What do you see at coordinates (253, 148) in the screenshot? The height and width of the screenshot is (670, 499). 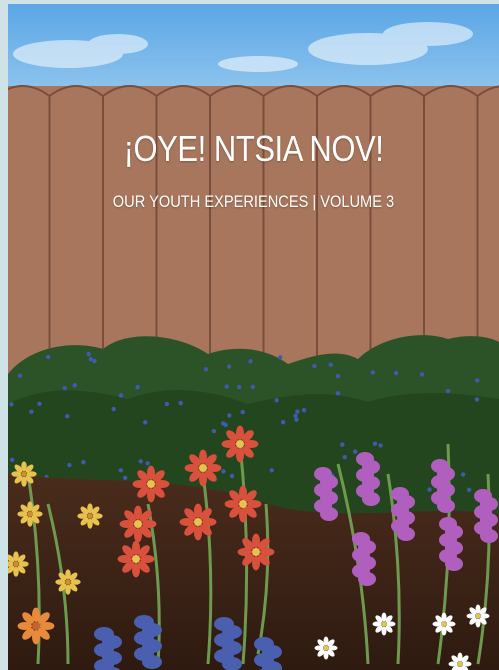 I see `cover-title: ¡OYE! NTSIA NOV!` at bounding box center [253, 148].